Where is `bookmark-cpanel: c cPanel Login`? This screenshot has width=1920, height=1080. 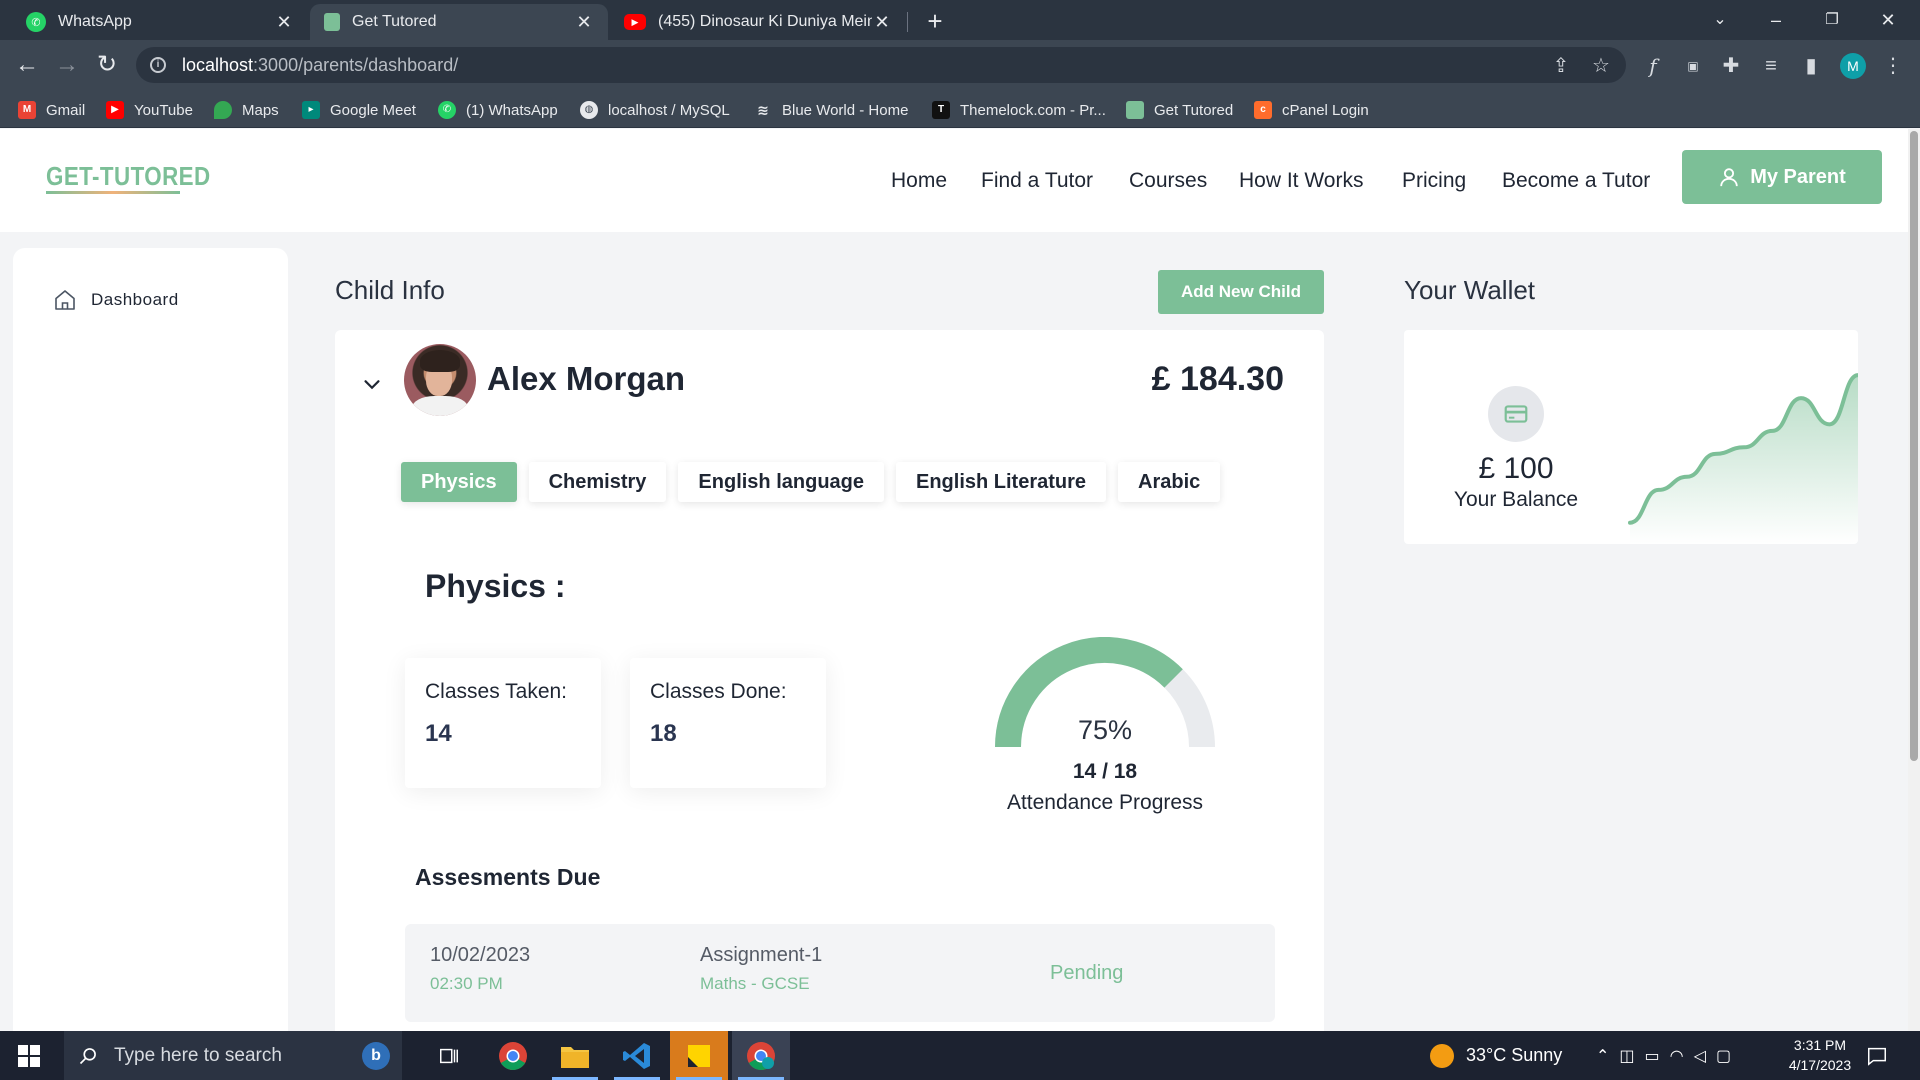
bookmark-cpanel: c cPanel Login is located at coordinates (1311, 110).